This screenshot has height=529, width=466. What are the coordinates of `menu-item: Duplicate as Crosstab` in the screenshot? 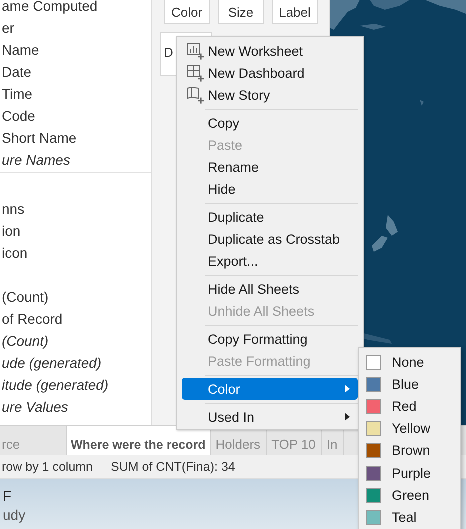 It's located at (270, 239).